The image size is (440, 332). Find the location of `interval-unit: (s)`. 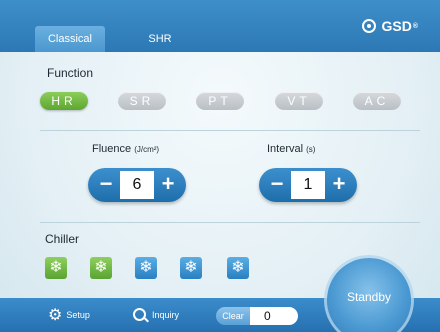

interval-unit: (s) is located at coordinates (311, 149).